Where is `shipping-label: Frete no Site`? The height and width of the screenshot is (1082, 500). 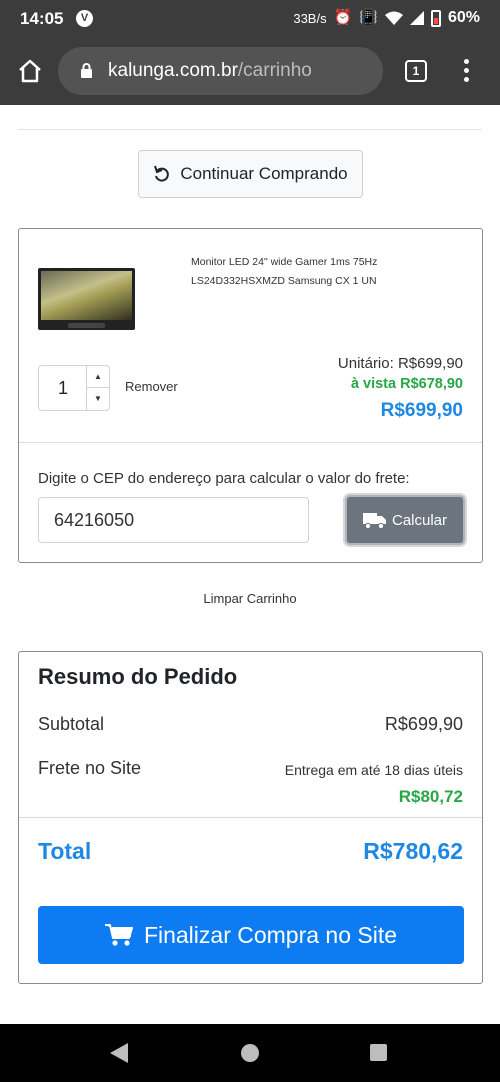
shipping-label: Frete no Site is located at coordinates (90, 768).